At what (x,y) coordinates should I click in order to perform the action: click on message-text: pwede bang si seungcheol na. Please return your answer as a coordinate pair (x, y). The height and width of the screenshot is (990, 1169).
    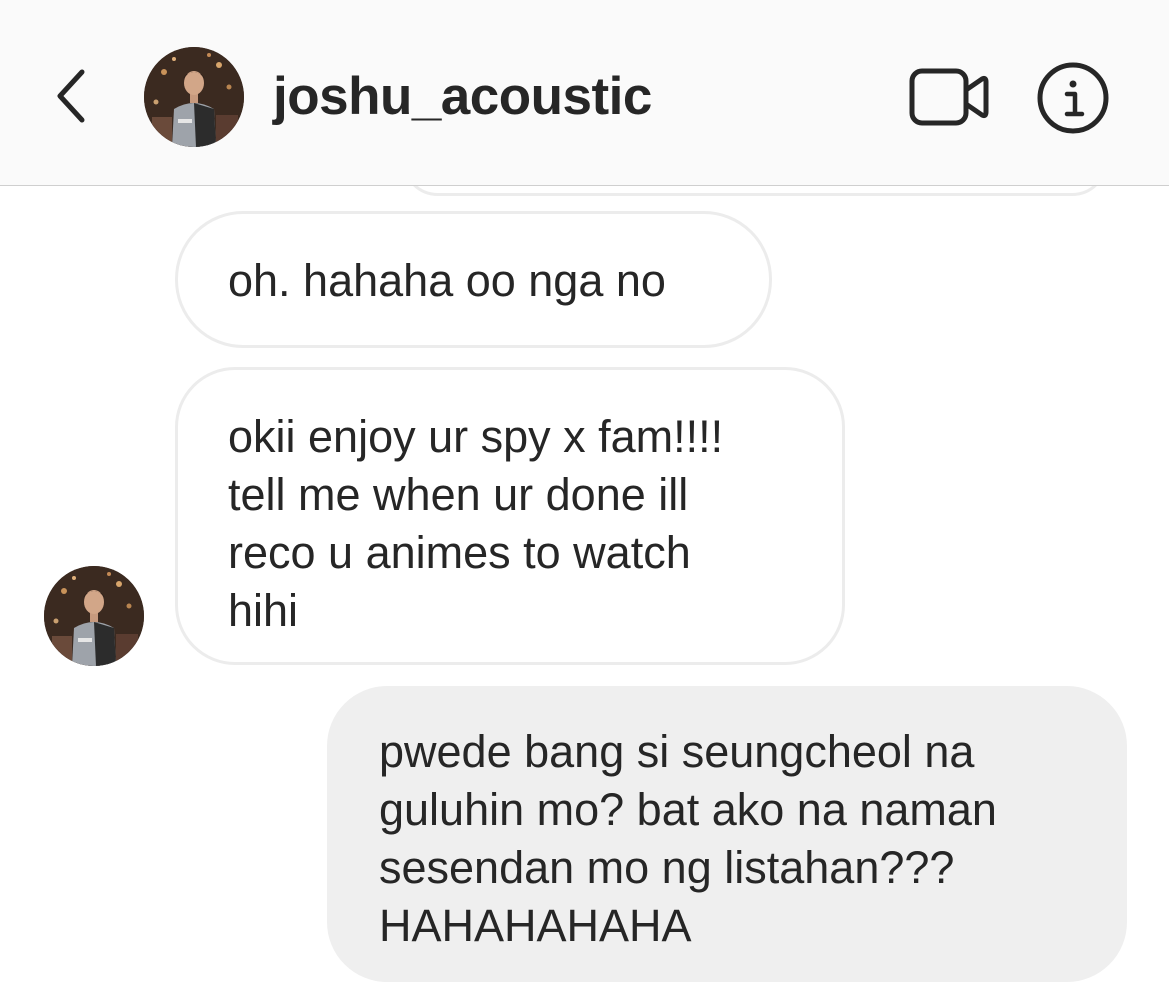
    Looking at the image, I should click on (677, 751).